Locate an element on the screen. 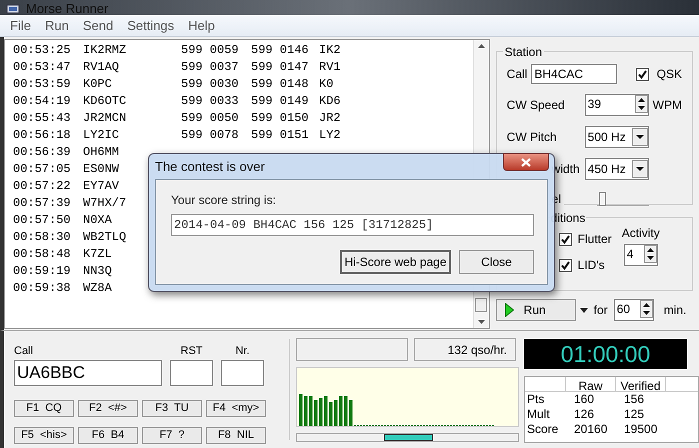 This screenshot has height=448, width=699. log-cell: IK2 is located at coordinates (330, 50).